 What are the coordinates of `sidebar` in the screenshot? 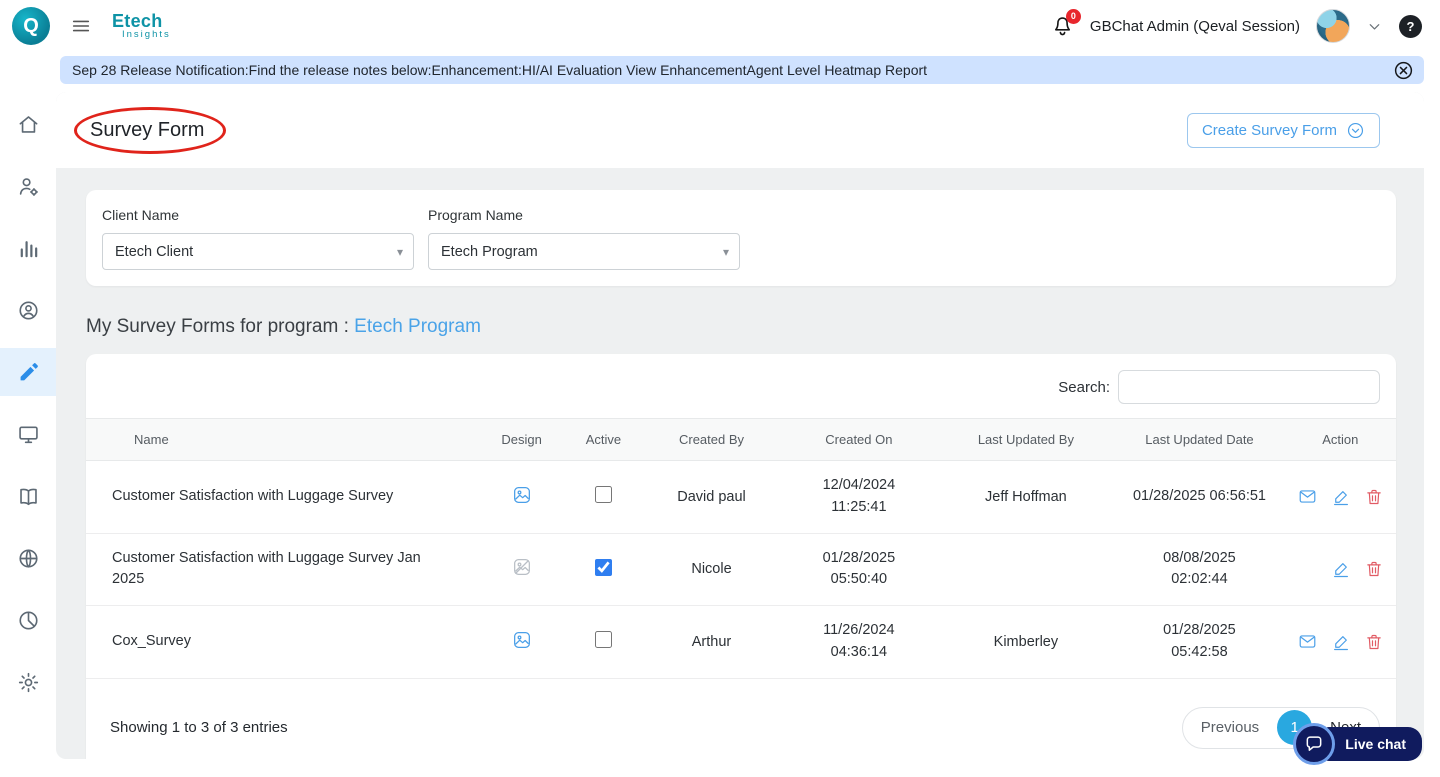 It's located at (28, 434).